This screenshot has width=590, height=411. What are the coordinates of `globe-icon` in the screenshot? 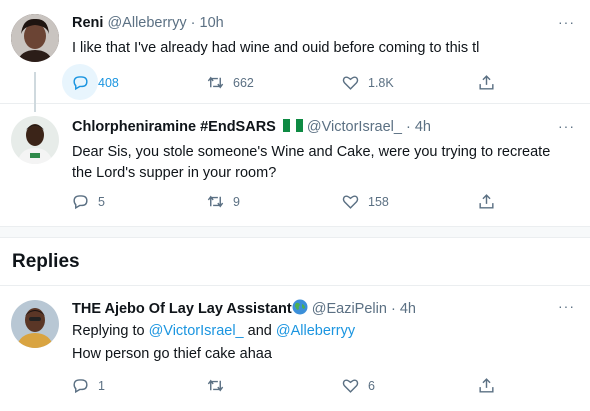 It's located at (300, 309).